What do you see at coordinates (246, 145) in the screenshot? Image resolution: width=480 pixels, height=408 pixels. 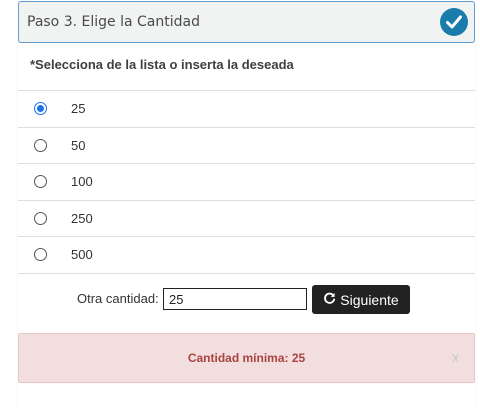 I see `quantity-option-50: 50` at bounding box center [246, 145].